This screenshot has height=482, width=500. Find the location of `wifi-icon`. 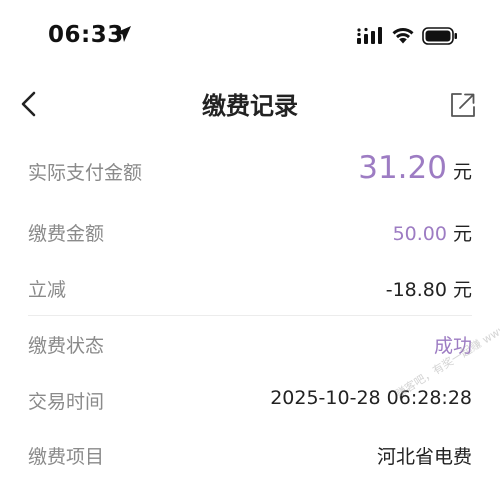

wifi-icon is located at coordinates (403, 36).